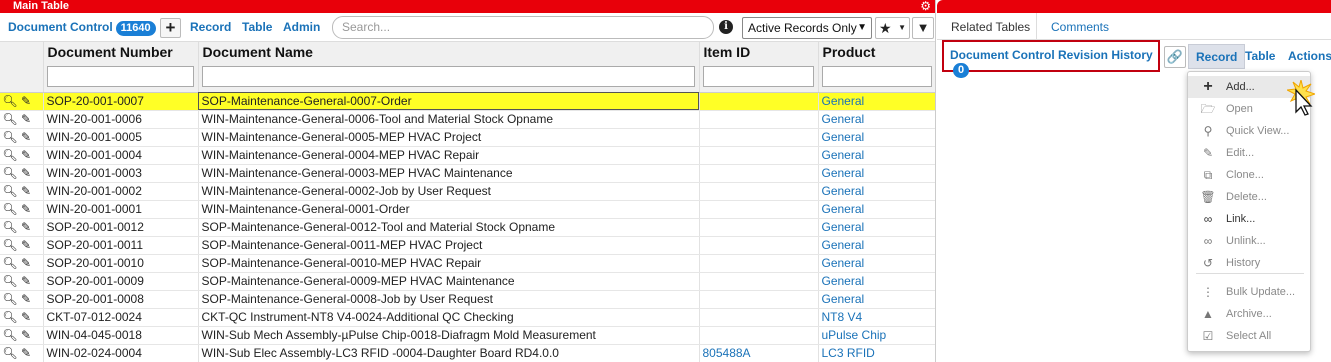 Image resolution: width=1331 pixels, height=362 pixels. I want to click on column-header: Document Name, so click(449, 54).